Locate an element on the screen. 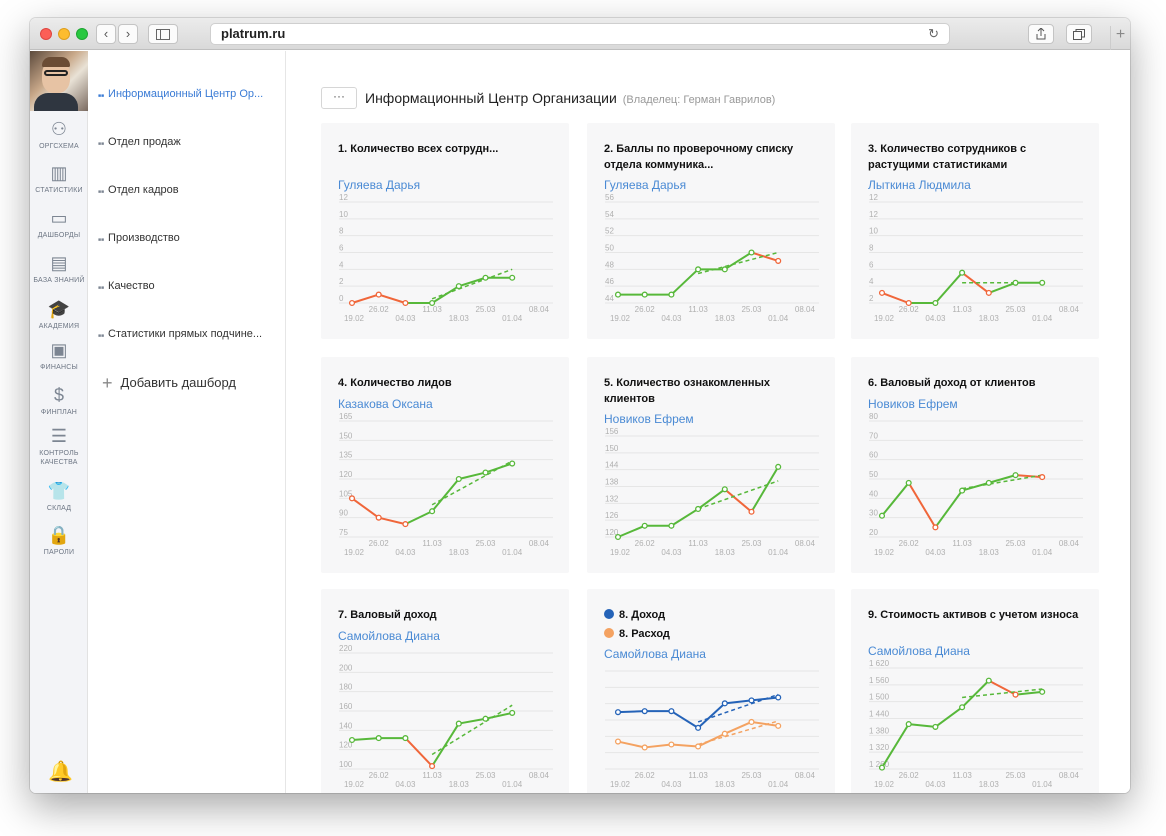 The width and height of the screenshot is (1166, 836). share-button is located at coordinates (1041, 34).